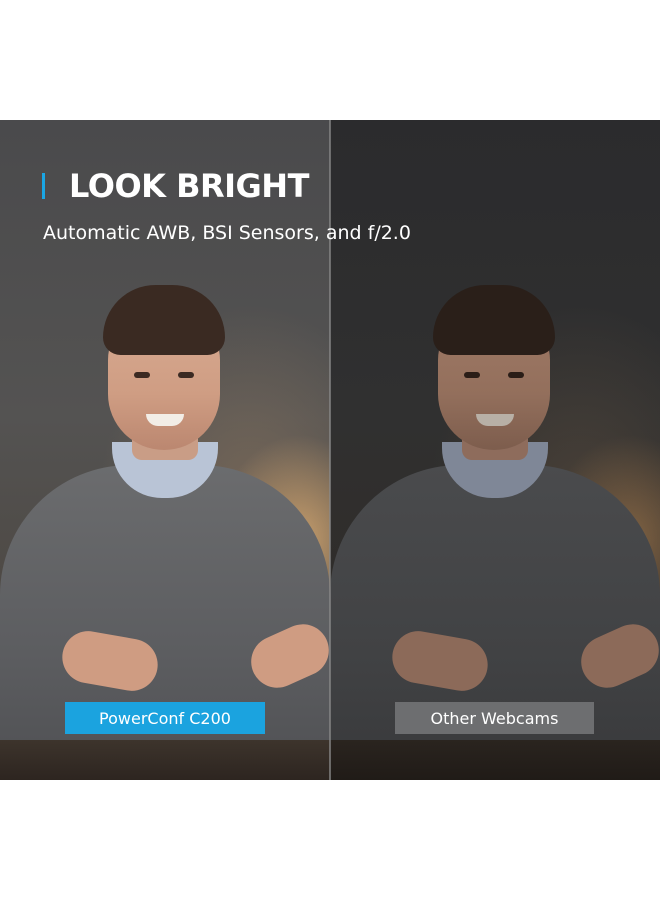 This screenshot has width=660, height=900. Describe the element at coordinates (189, 186) in the screenshot. I see `headline-title: LOOK BRIGHT` at that location.